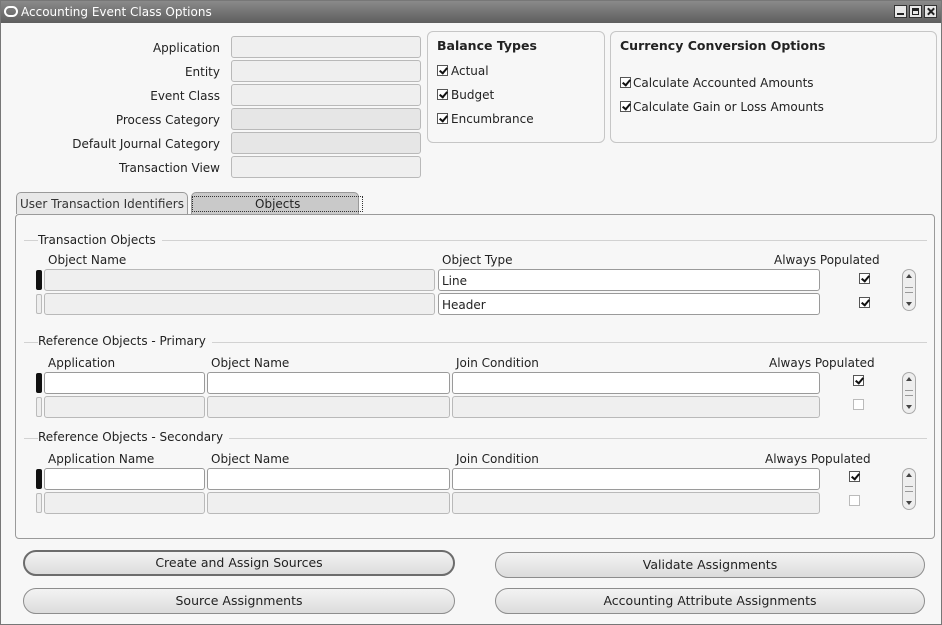 This screenshot has height=625, width=942. I want to click on minimize-icon, so click(900, 11).